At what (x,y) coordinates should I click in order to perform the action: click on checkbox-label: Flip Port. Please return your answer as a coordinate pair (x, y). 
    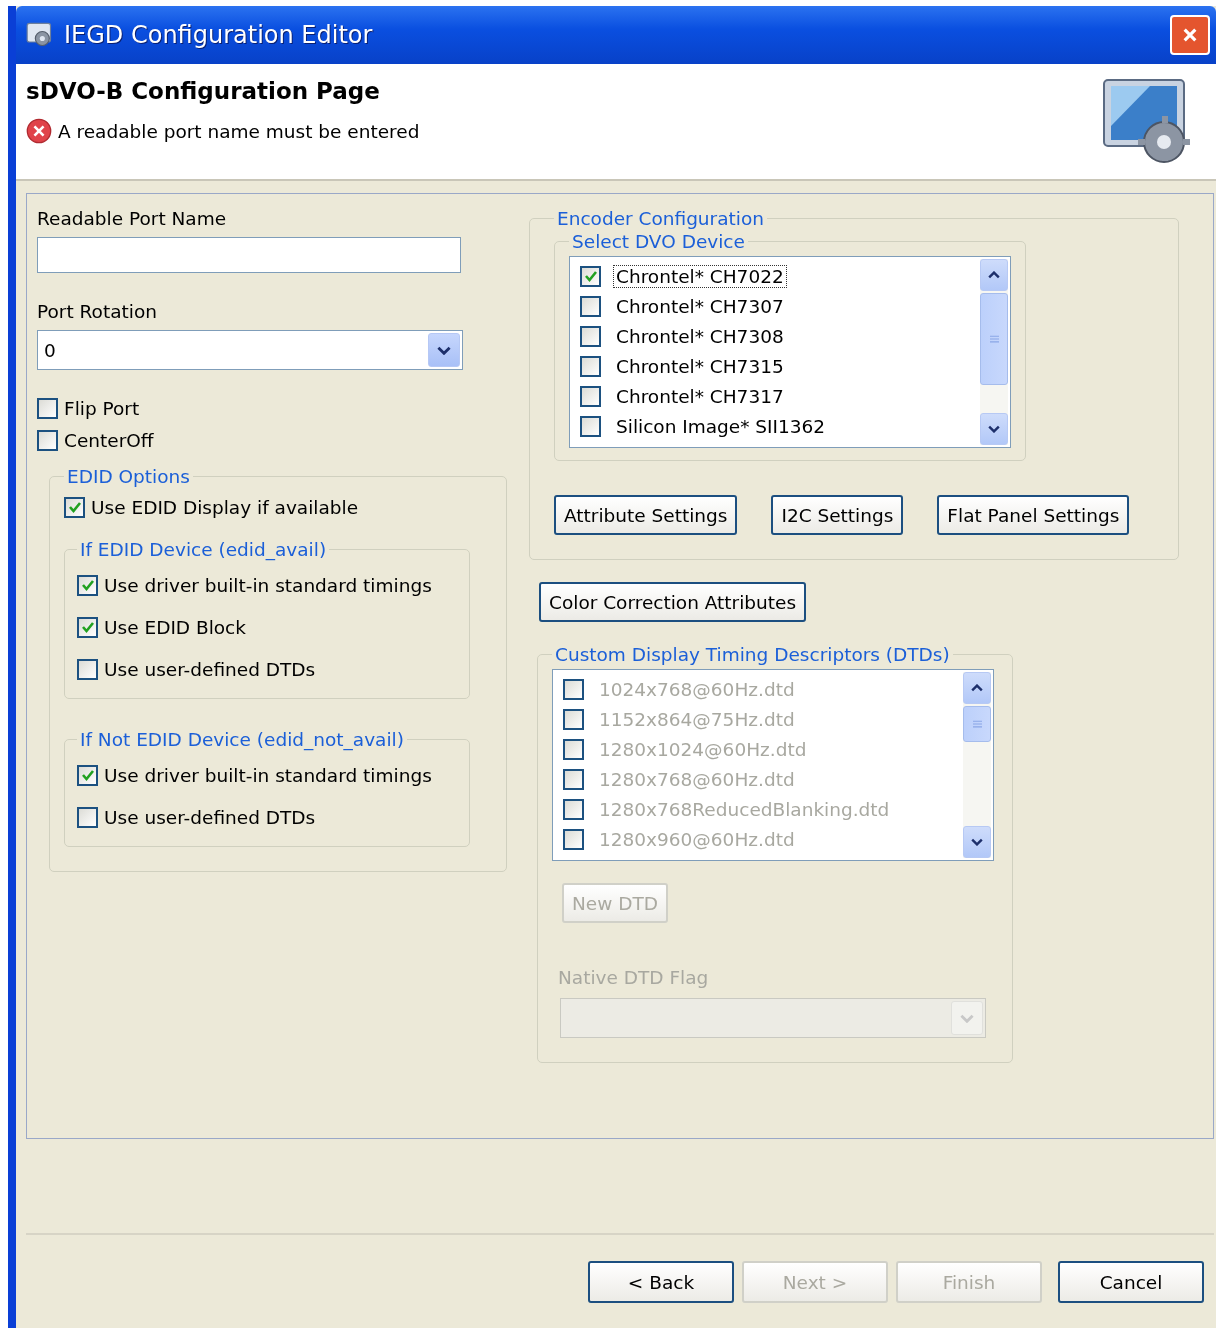
    Looking at the image, I should click on (102, 408).